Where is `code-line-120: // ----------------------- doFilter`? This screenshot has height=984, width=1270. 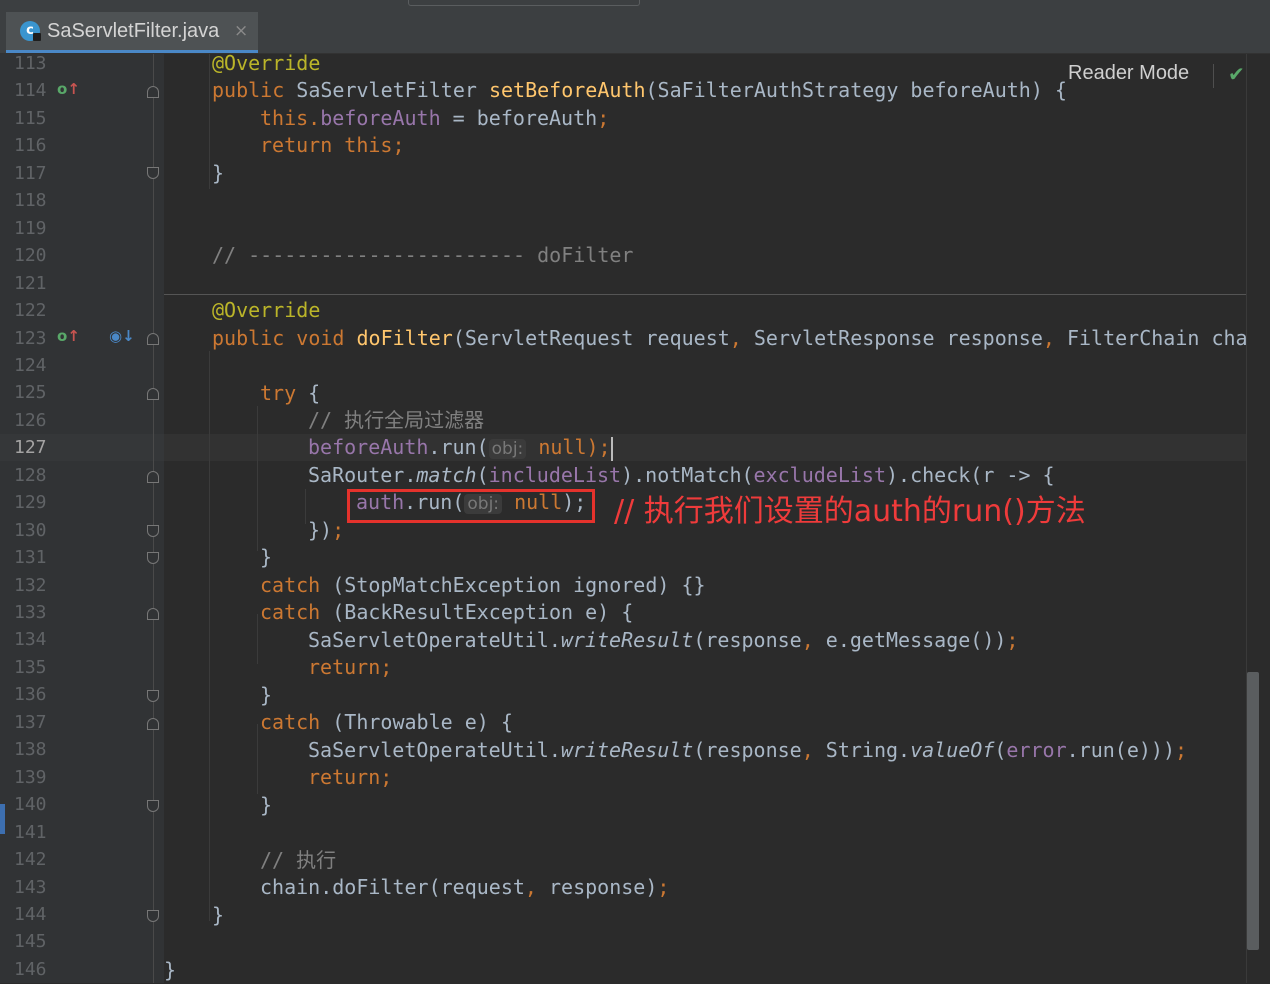
code-line-120: // ----------------------- doFilter is located at coordinates (422, 255).